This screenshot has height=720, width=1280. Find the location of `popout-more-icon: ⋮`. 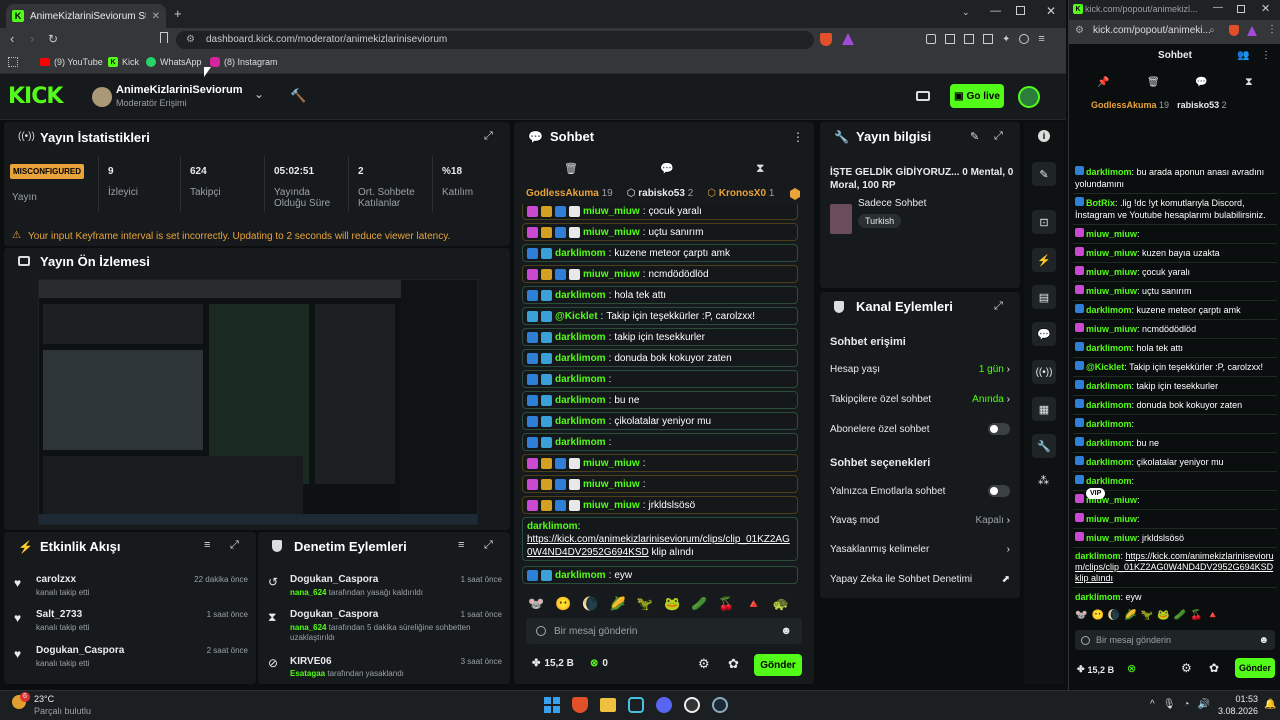

popout-more-icon: ⋮ is located at coordinates (1266, 55).